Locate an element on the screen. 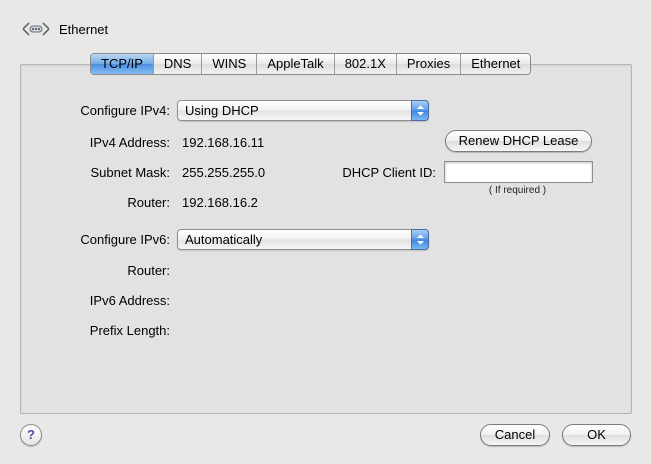 The width and height of the screenshot is (651, 464). configure-ipv4-label: Configure IPv4: is located at coordinates (125, 110).